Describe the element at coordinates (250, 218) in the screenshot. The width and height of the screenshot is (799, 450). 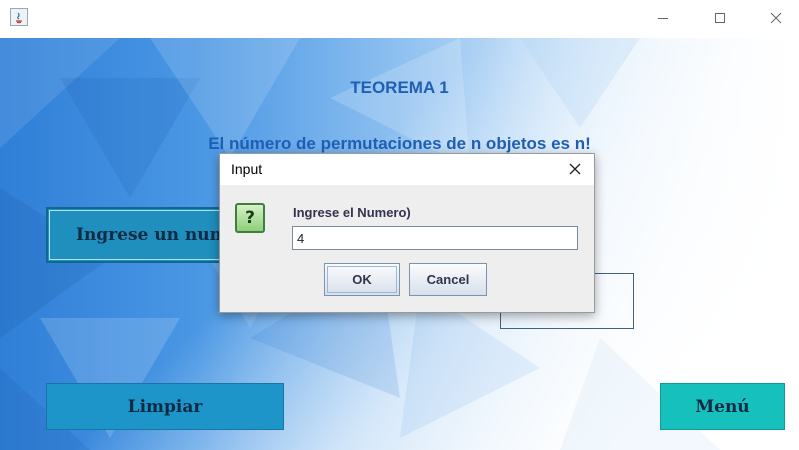
I see `question-icon: ?` at that location.